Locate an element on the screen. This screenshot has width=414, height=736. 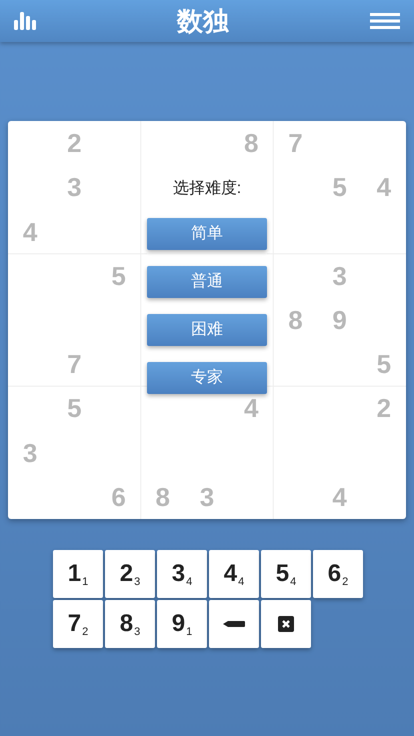
number-key: 9$_{1}$ is located at coordinates (182, 624).